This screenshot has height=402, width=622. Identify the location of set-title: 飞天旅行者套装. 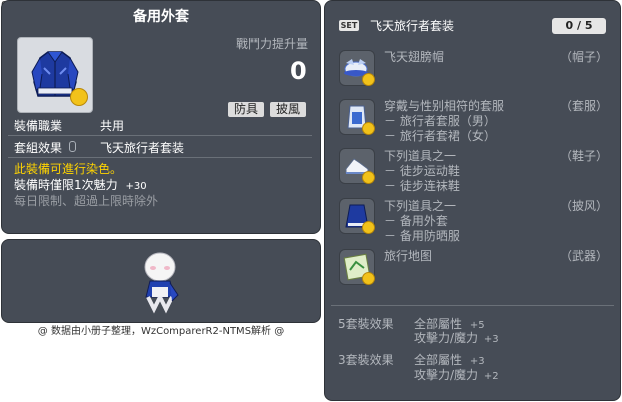
(412, 26).